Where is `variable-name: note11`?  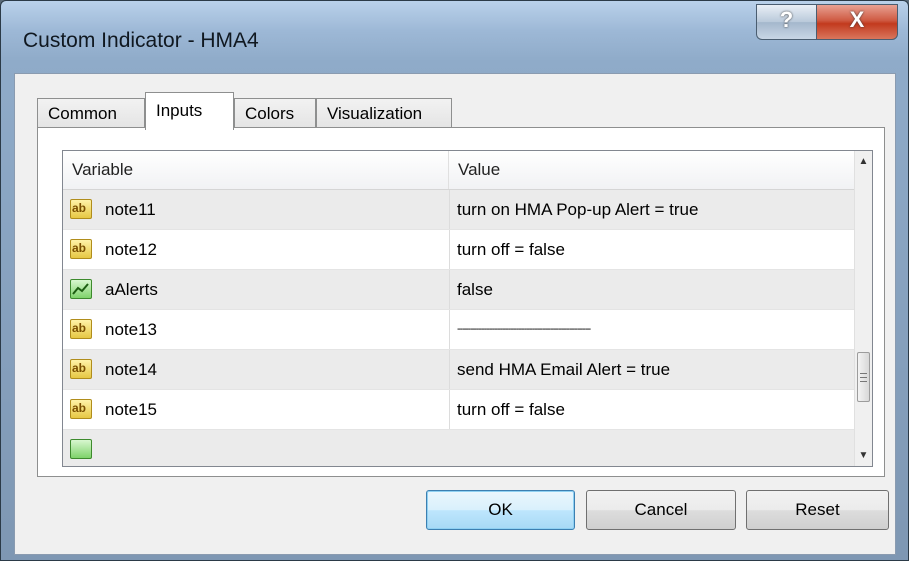
variable-name: note11 is located at coordinates (130, 209).